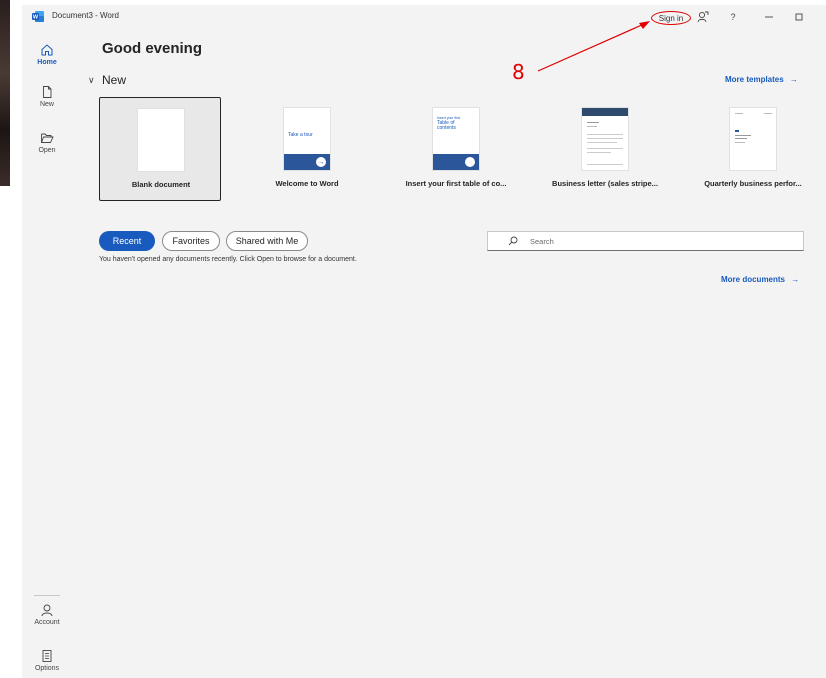  I want to click on nav-item-label: Home, so click(47, 62).